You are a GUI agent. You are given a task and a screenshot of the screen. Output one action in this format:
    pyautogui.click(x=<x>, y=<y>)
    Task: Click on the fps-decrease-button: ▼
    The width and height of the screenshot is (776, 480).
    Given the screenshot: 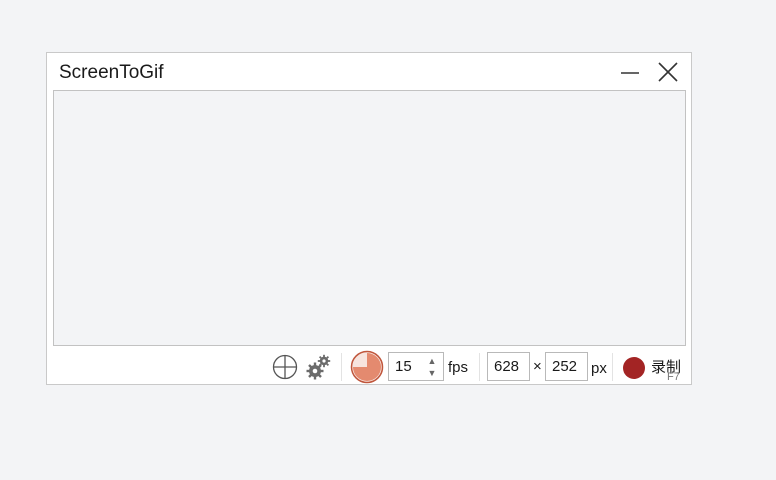 What is the action you would take?
    pyautogui.click(x=432, y=373)
    